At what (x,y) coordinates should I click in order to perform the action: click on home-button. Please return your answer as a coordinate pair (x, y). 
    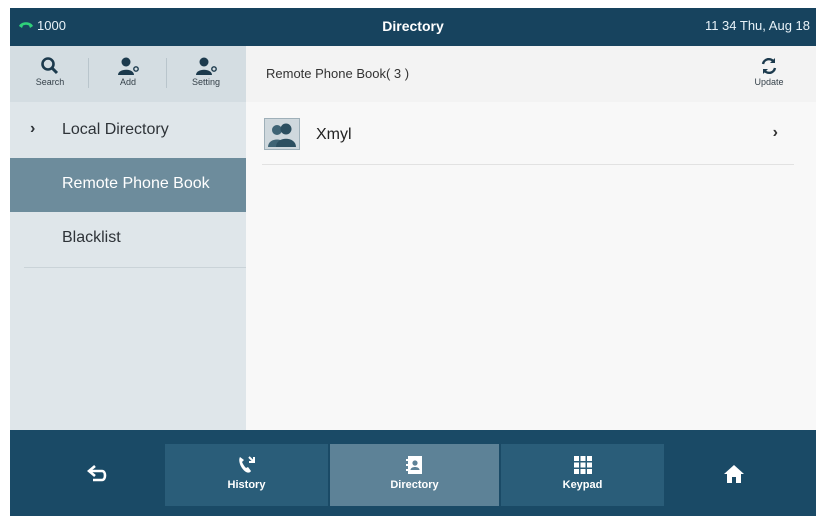
    Looking at the image, I should click on (734, 475).